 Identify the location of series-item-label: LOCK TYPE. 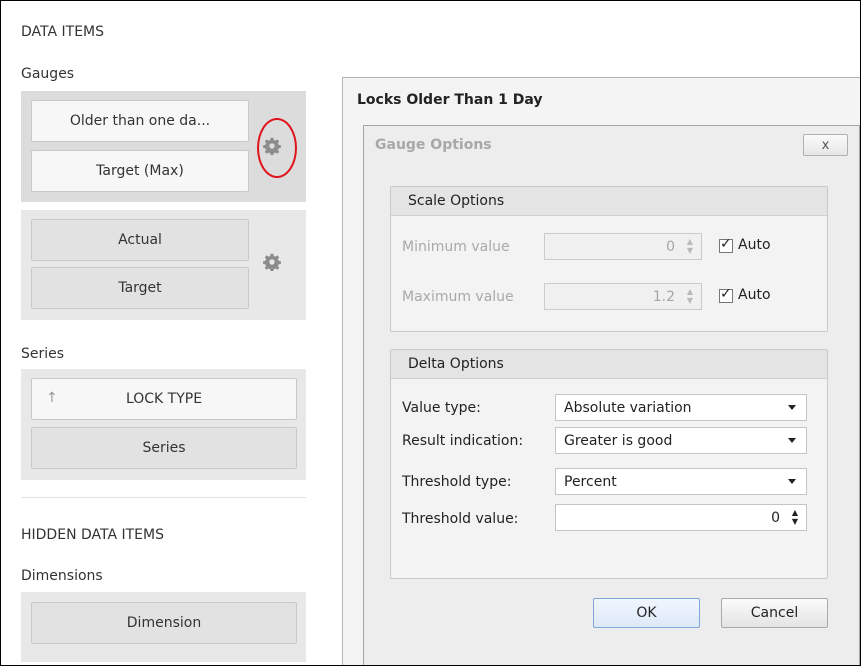
(164, 399).